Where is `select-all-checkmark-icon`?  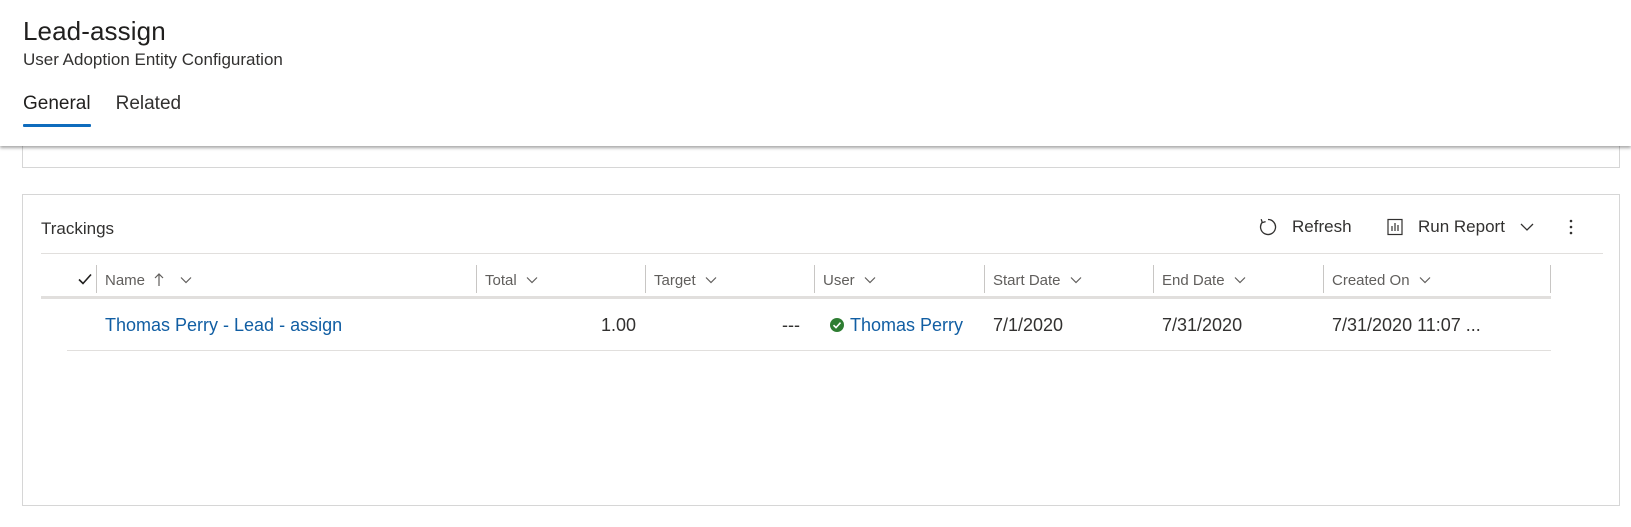 select-all-checkmark-icon is located at coordinates (85, 279).